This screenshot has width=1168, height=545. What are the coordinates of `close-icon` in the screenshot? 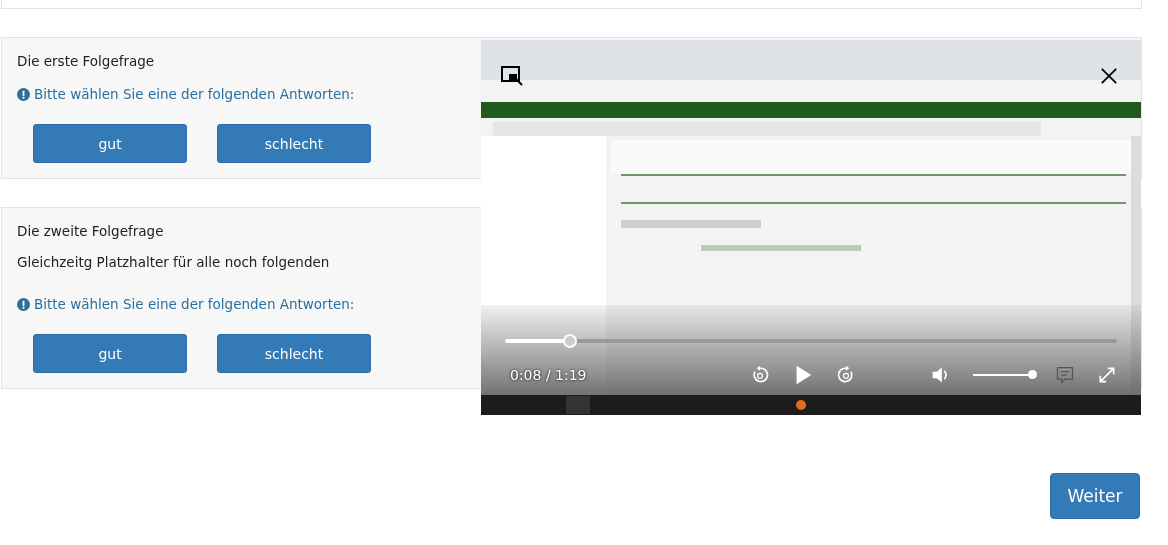 It's located at (1109, 76).